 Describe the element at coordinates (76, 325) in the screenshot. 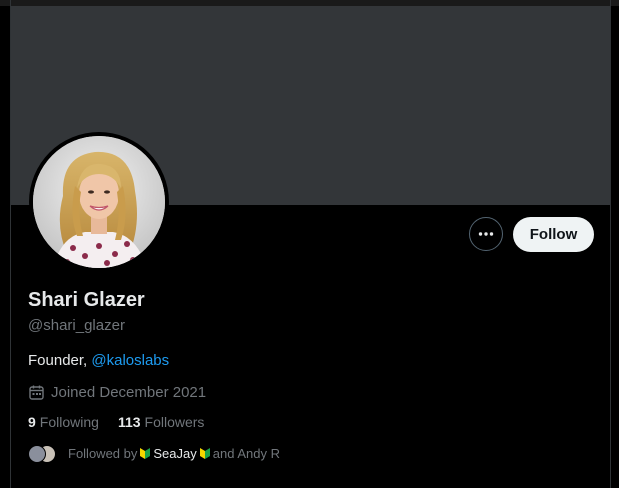

I see `user-handle: @shari_glazer` at that location.